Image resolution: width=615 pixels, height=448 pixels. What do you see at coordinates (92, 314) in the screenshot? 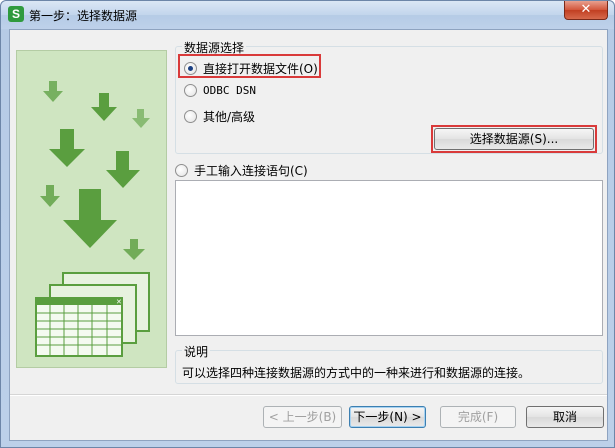
I see `spreadsheet-icon: ✕` at bounding box center [92, 314].